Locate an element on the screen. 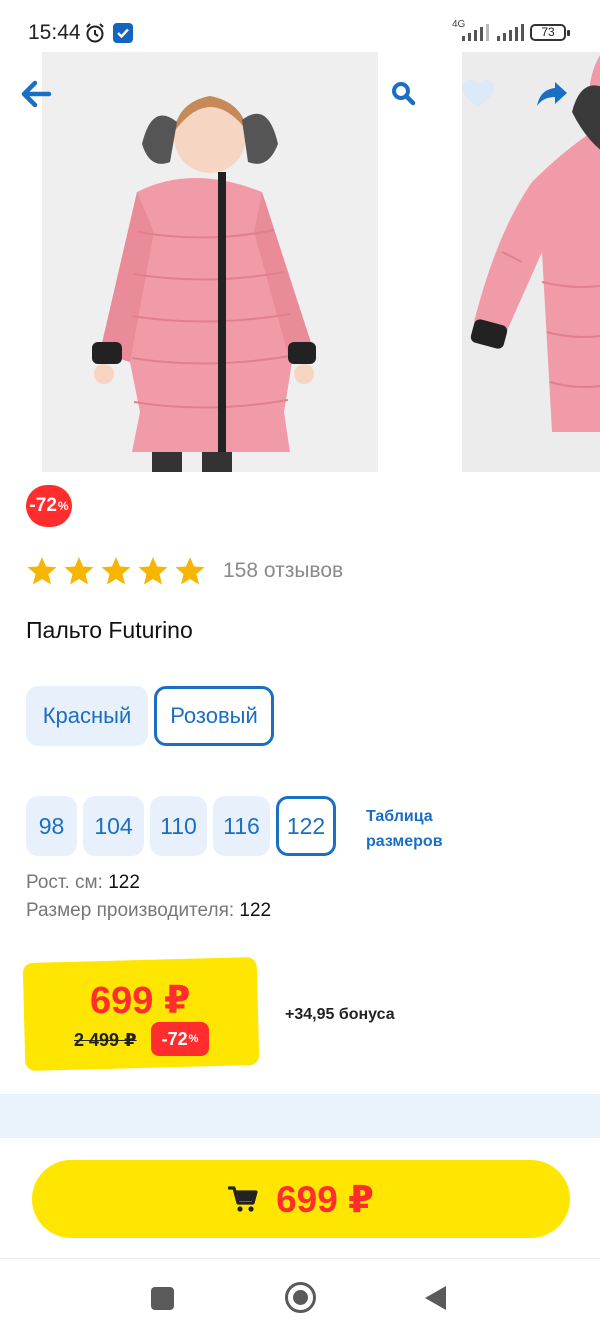 The image size is (600, 1332). favorite-button is located at coordinates (478, 94).